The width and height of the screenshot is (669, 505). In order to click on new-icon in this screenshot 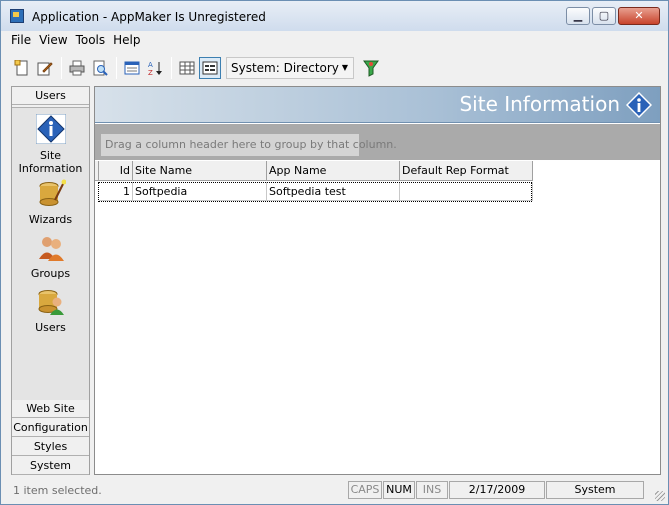, I will do `click(21, 68)`.